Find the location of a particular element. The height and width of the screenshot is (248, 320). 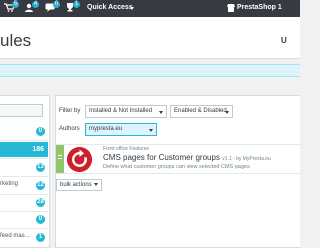

count-badge: 12 is located at coordinates (40, 185).